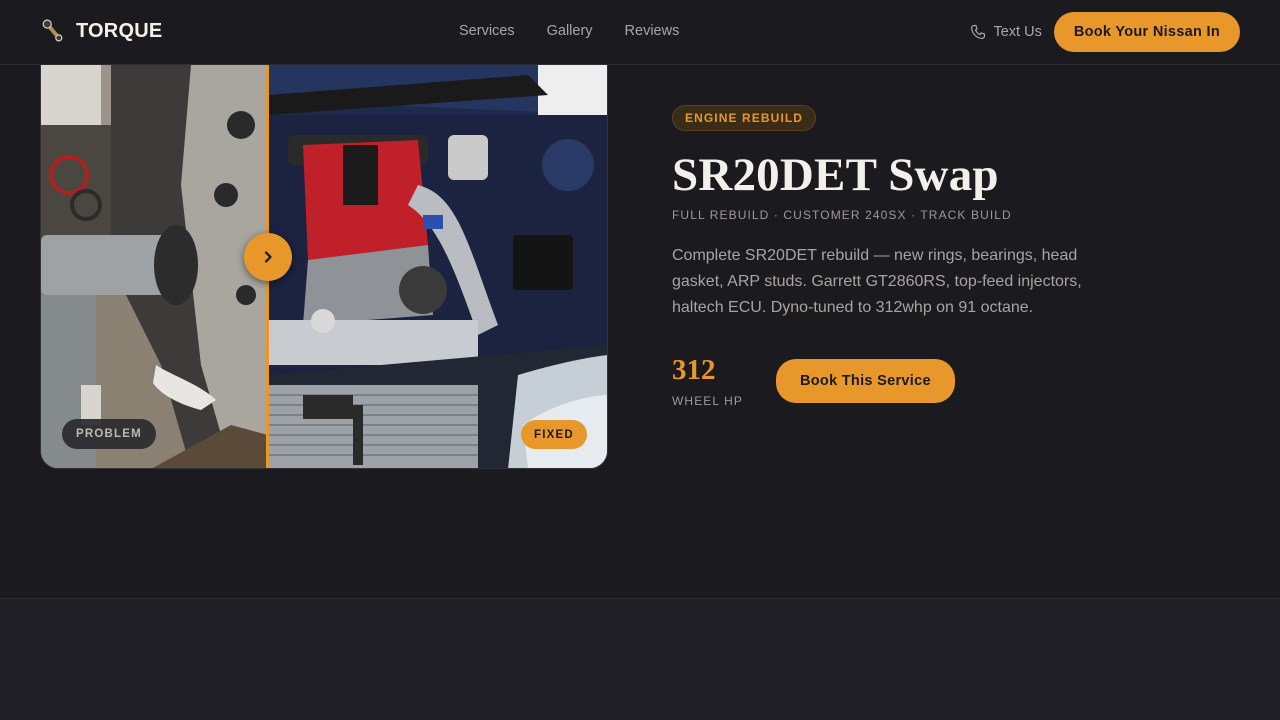  I want to click on brand: TORQUE, so click(101, 31).